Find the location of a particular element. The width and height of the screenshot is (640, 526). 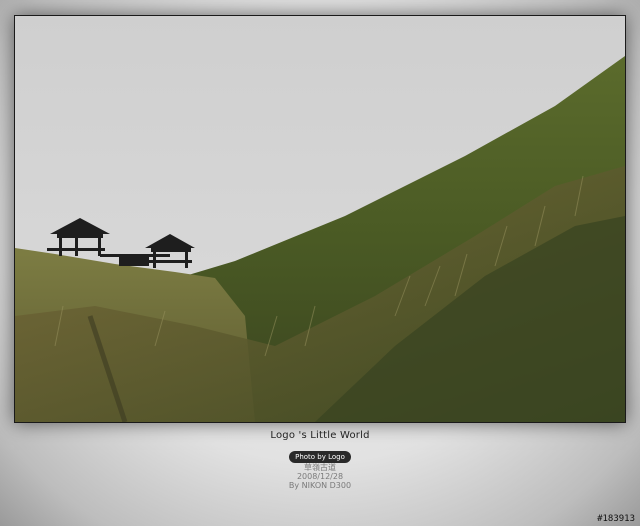

caption-date: 2008/12/28 is located at coordinates (320, 476).